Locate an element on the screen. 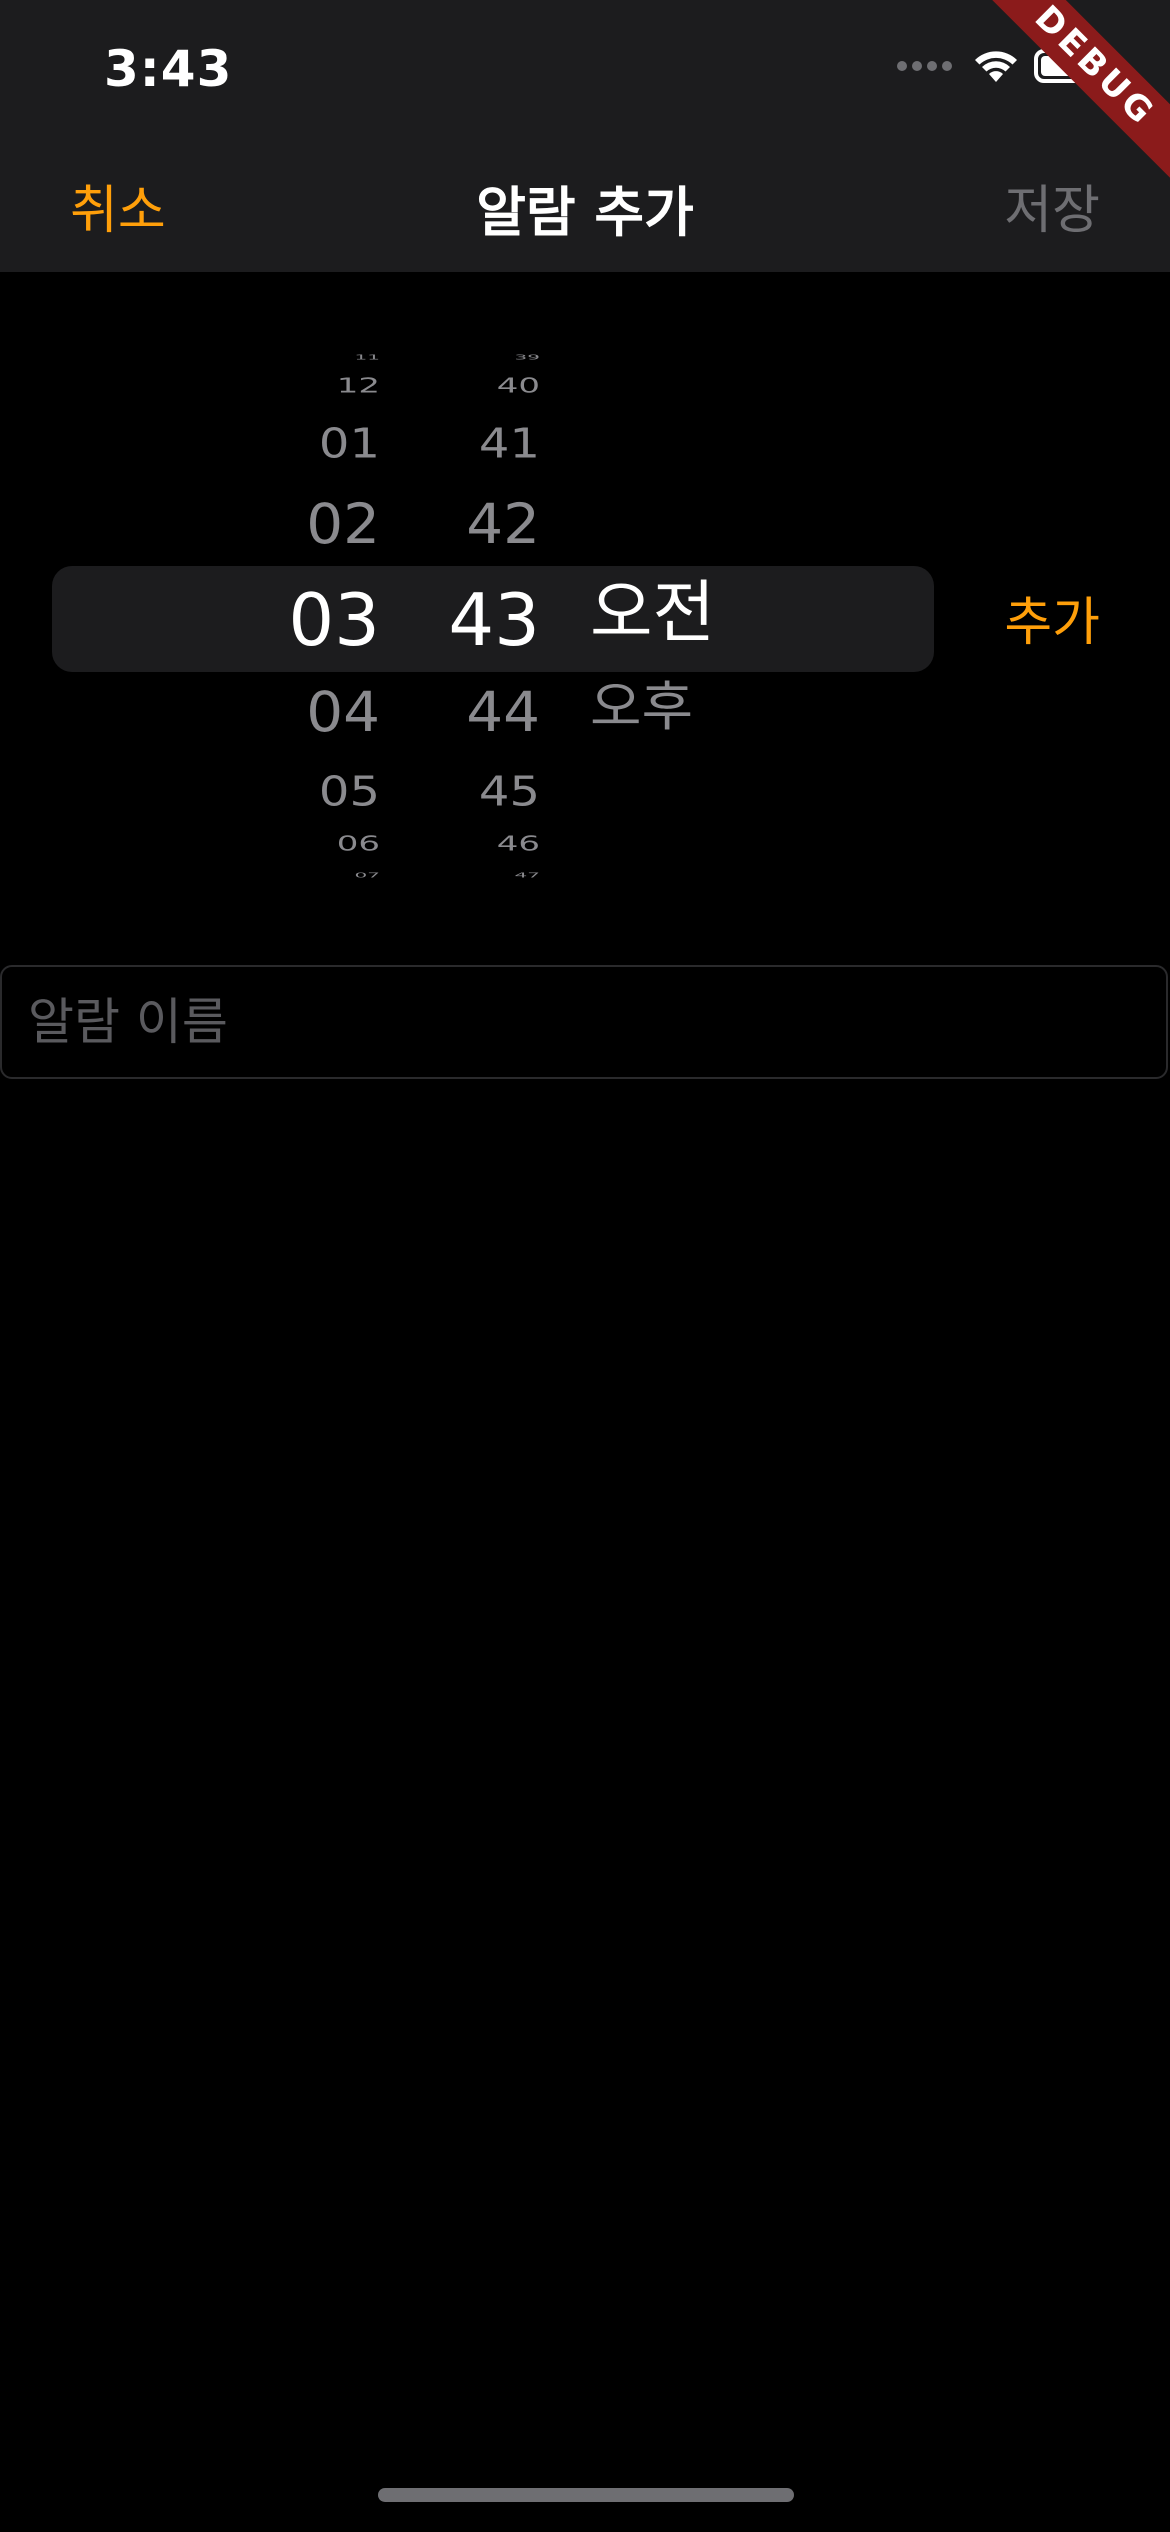 The width and height of the screenshot is (1170, 2532). status-time: 3:43 is located at coordinates (168, 69).